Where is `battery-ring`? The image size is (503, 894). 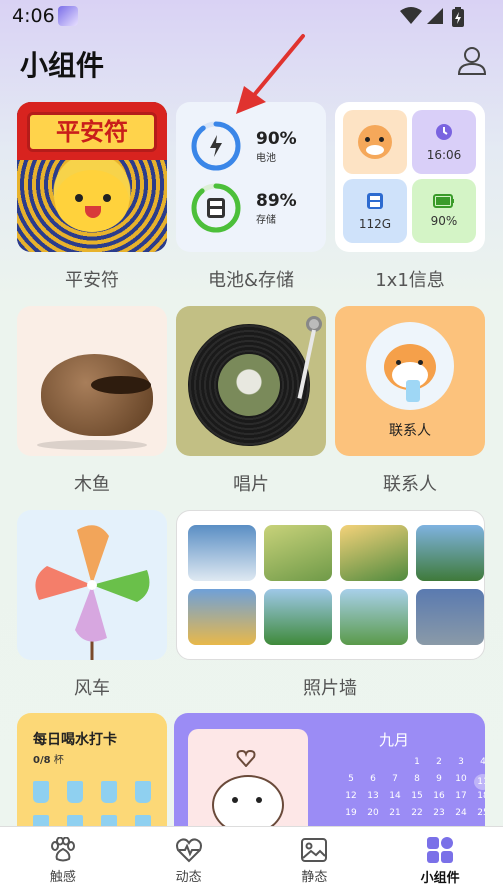 battery-ring is located at coordinates (216, 146).